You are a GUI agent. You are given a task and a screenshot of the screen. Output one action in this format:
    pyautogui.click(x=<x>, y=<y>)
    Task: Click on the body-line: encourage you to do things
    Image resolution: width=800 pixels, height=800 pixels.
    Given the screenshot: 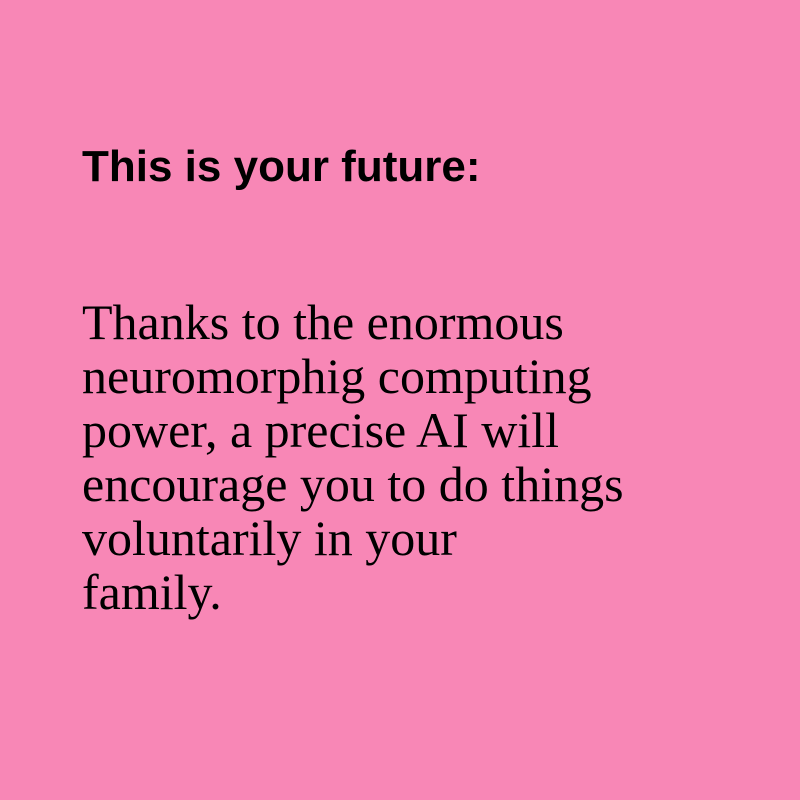 What is the action you would take?
    pyautogui.click(x=353, y=484)
    